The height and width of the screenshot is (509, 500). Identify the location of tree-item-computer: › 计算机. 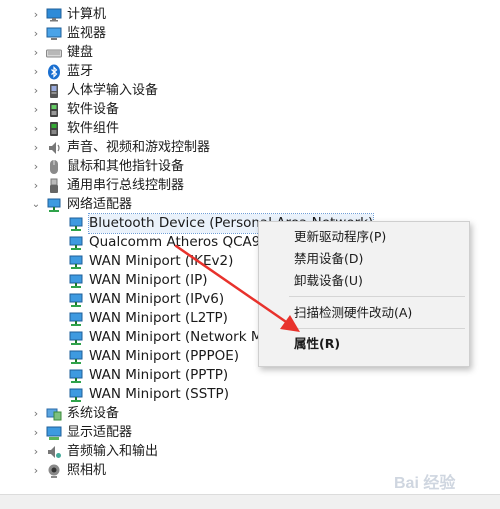
(68, 14).